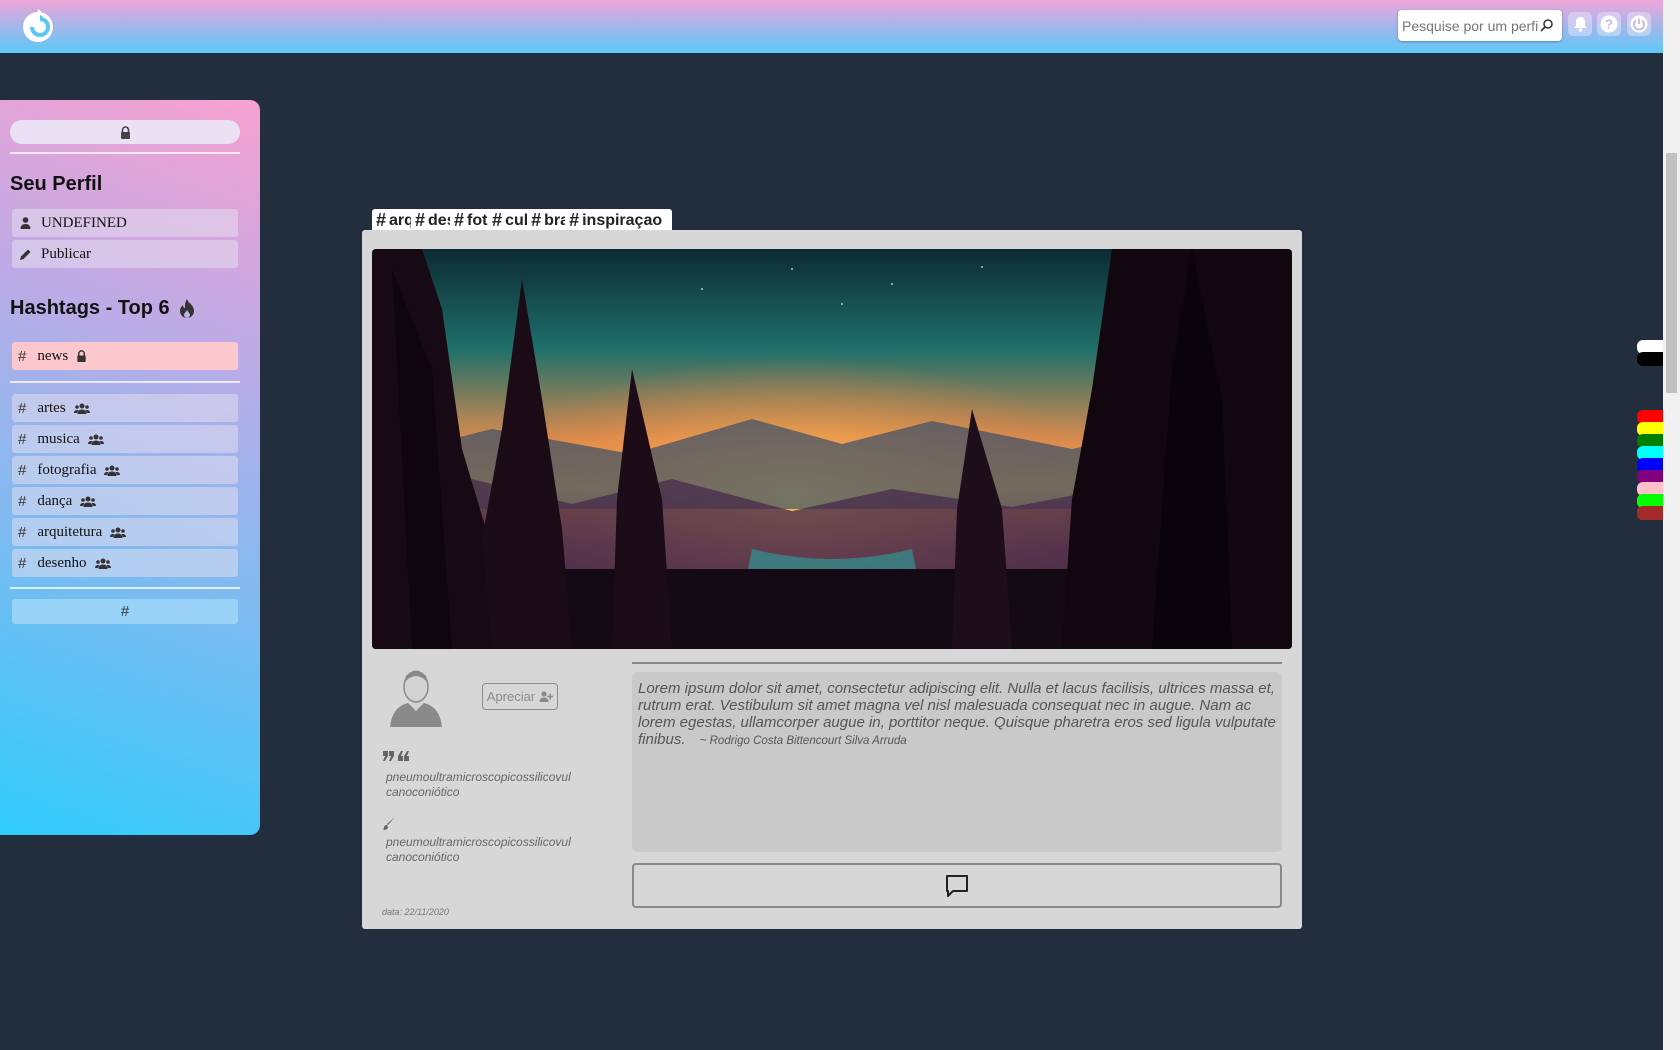 Image resolution: width=1680 pixels, height=1050 pixels. I want to click on profile-item-username: UNDEFINED, so click(125, 223).